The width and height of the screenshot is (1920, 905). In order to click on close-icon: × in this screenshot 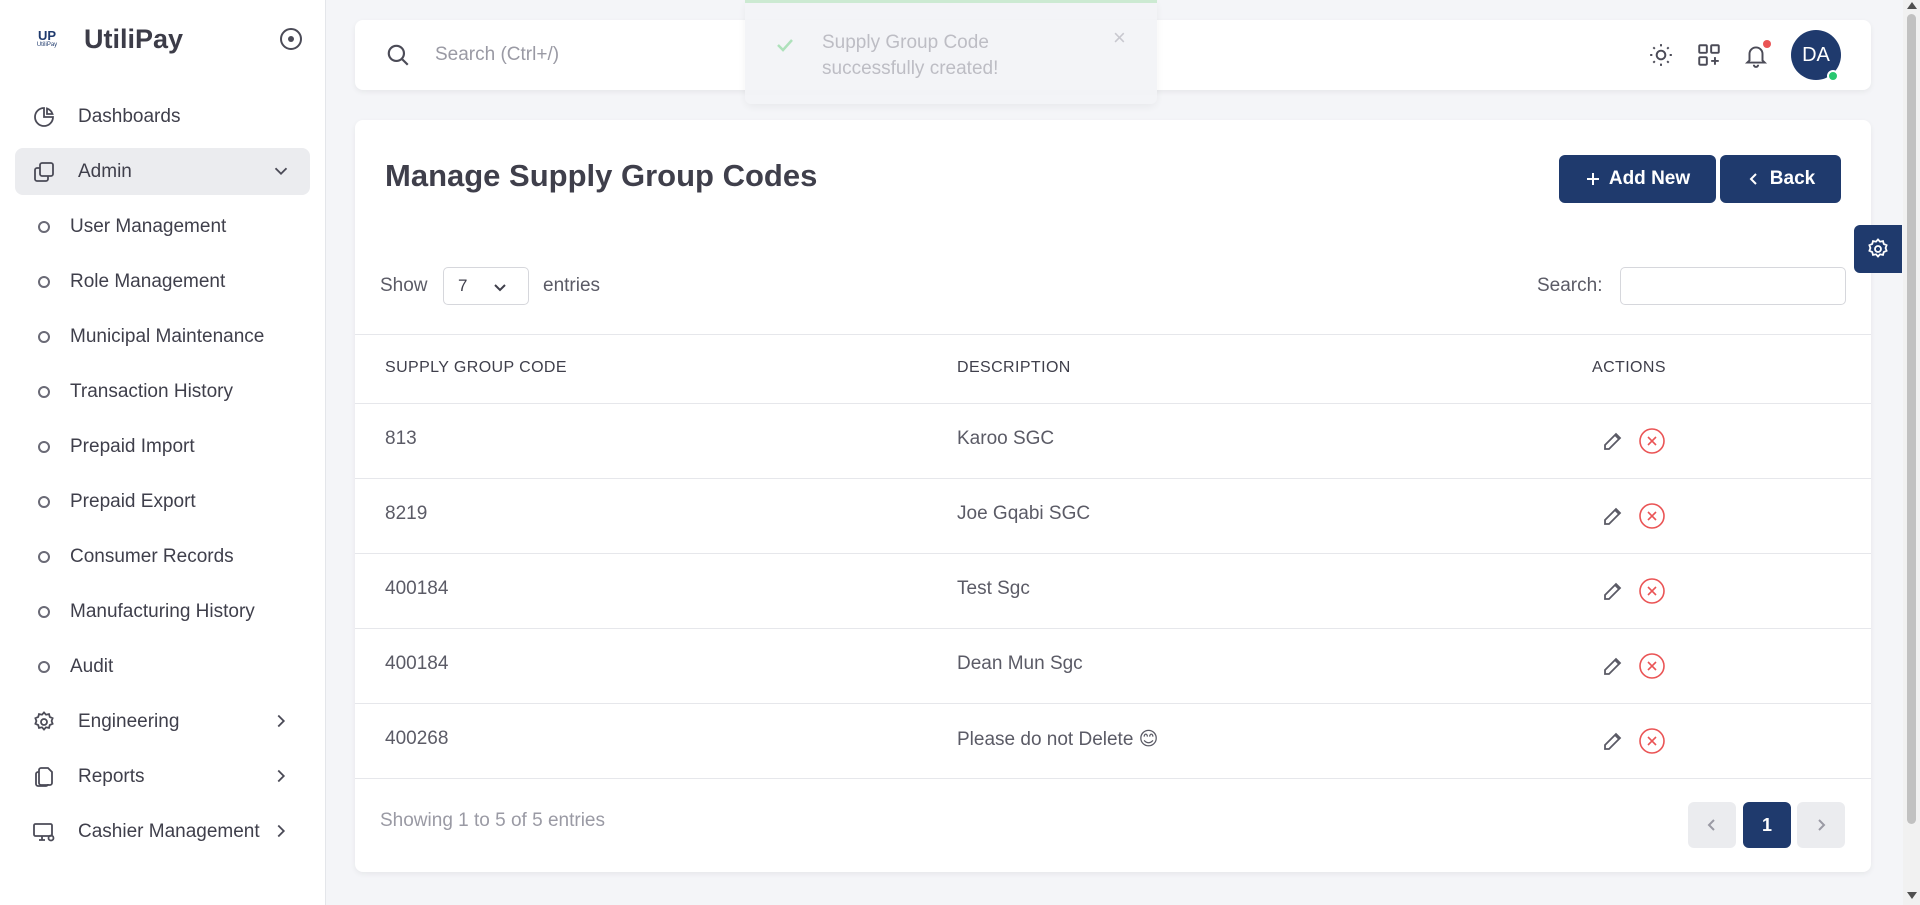, I will do `click(1119, 38)`.